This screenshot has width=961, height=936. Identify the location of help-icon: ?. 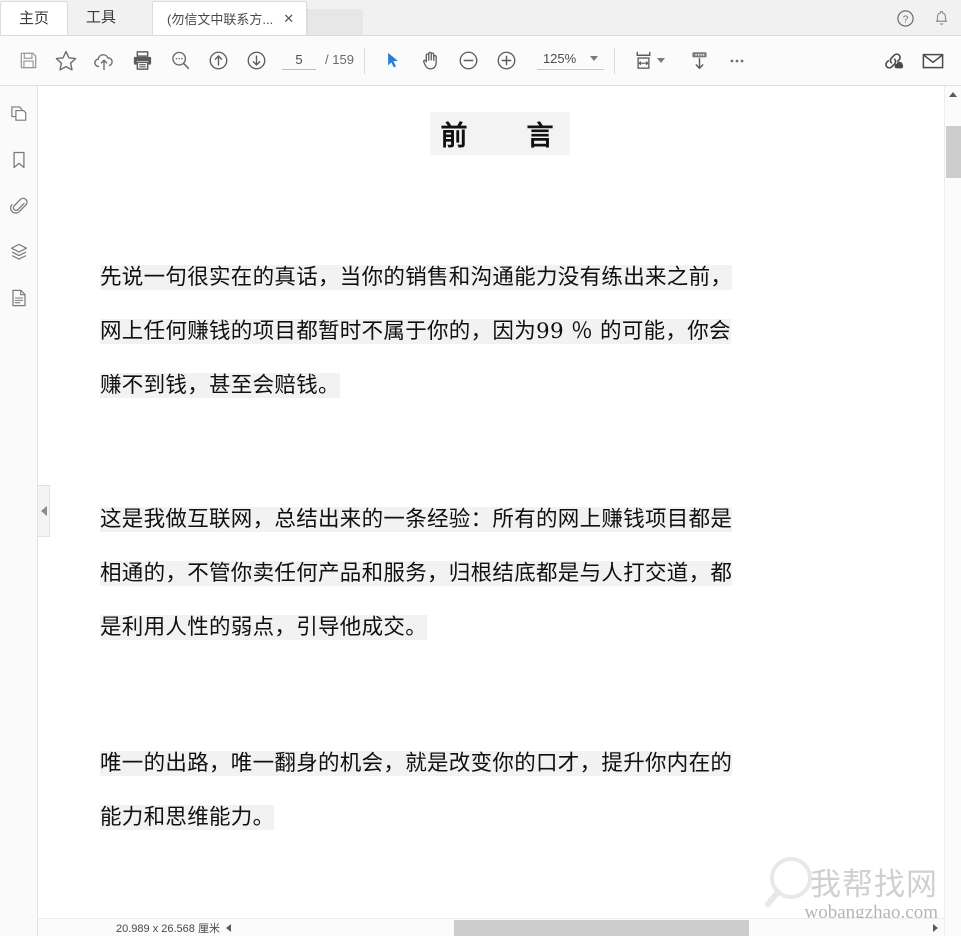
(905, 18).